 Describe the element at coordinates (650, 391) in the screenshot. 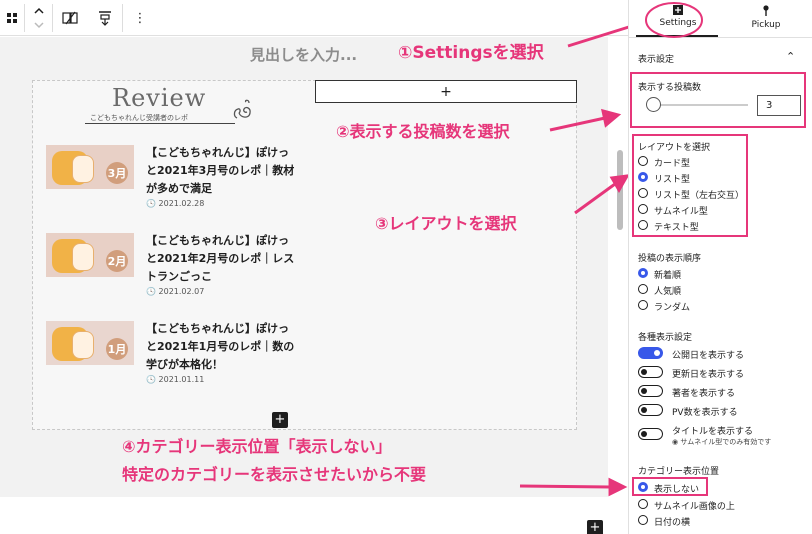

I see `toggle-author` at that location.